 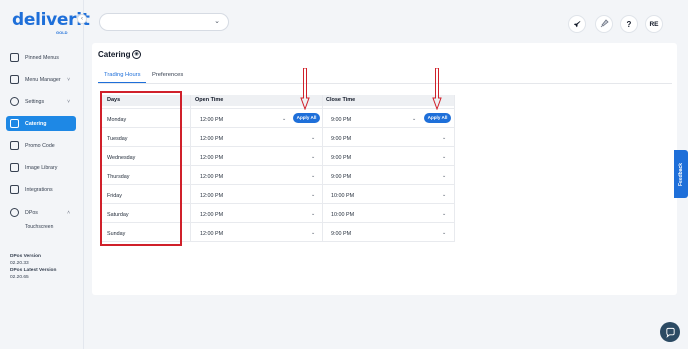 I want to click on brand-tier: GOLD, so click(x=62, y=32).